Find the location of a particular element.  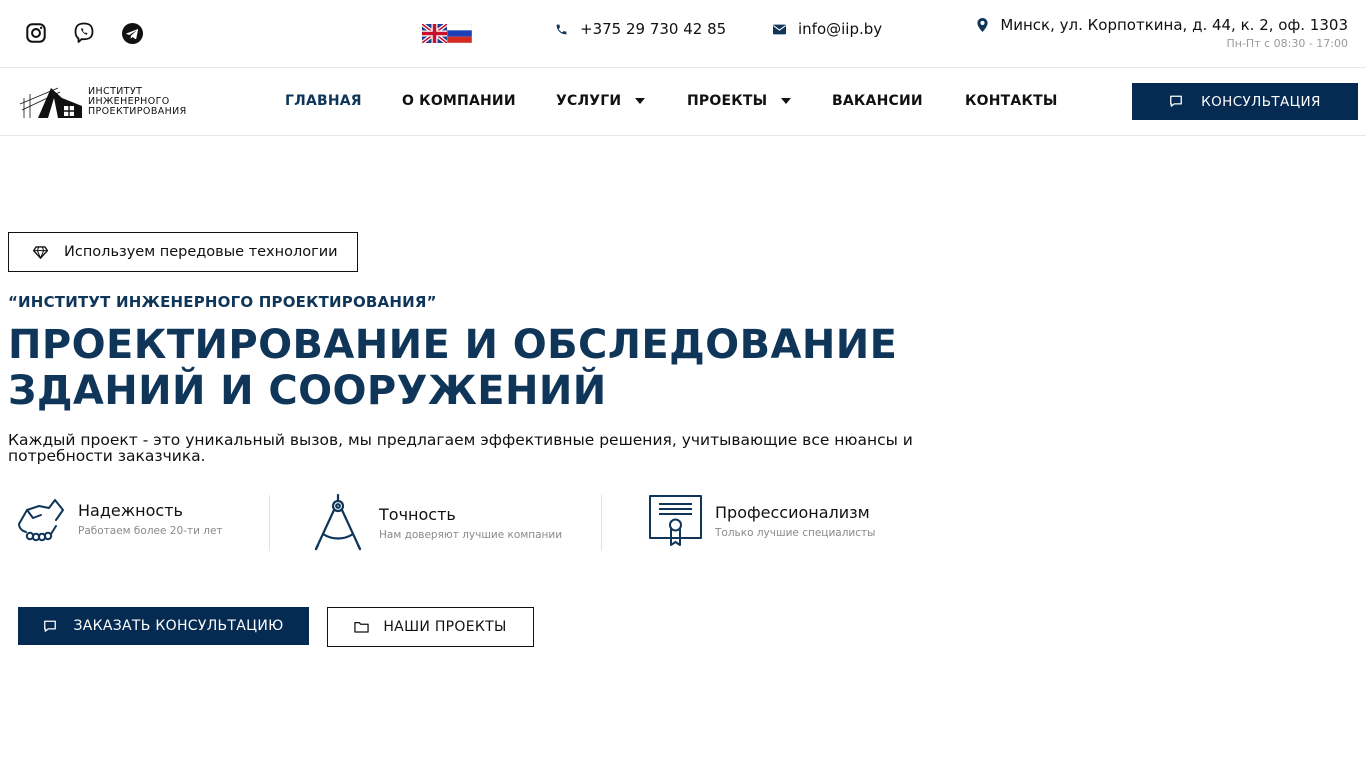

feature-description: Работаем более 20-ти лет is located at coordinates (150, 531).